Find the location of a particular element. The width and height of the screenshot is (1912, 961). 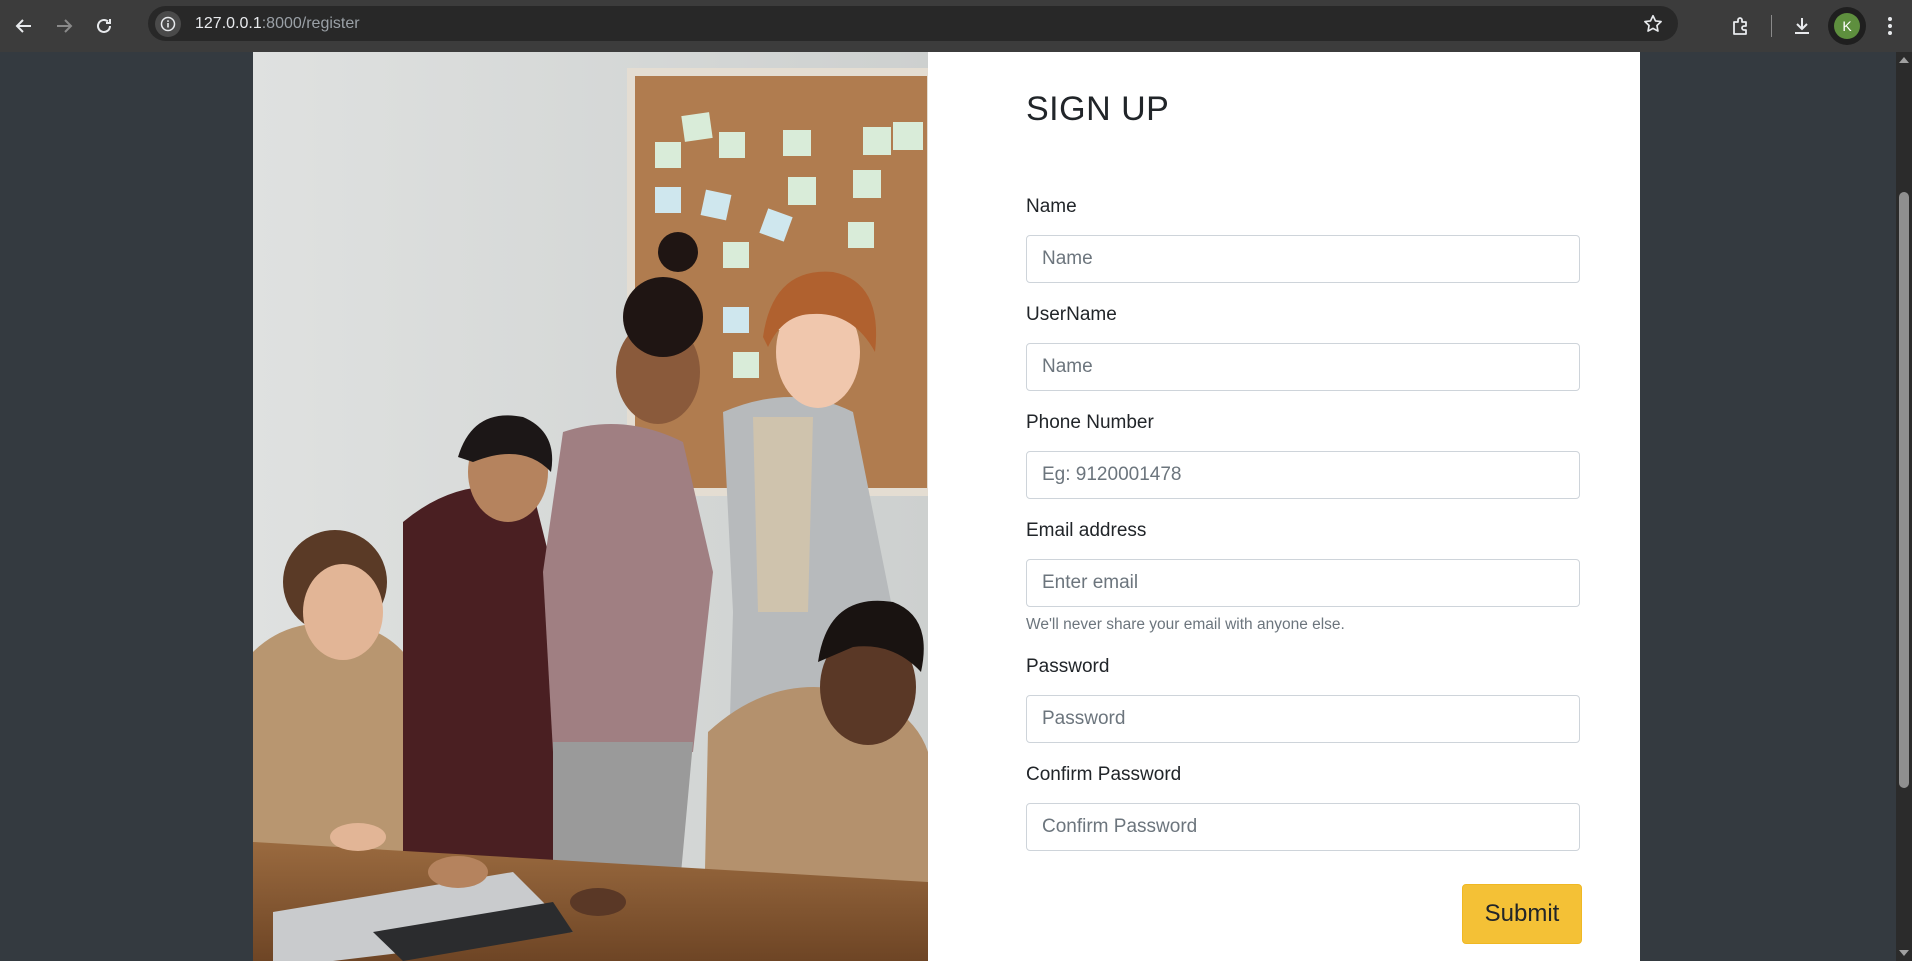

menu-icon is located at coordinates (1890, 26).